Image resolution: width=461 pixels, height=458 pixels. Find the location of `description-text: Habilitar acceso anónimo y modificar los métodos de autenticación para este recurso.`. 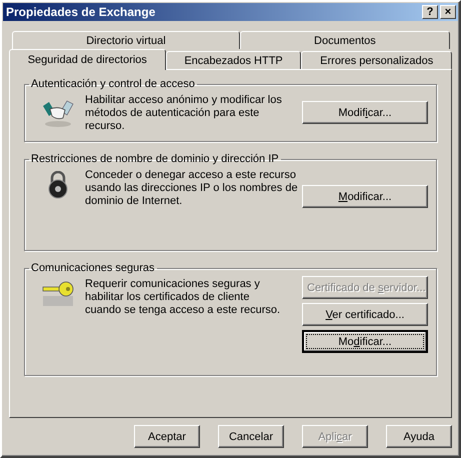

description-text: Habilitar acceso anónimo y modificar los métodos de autenticación para este recurso. is located at coordinates (184, 113).